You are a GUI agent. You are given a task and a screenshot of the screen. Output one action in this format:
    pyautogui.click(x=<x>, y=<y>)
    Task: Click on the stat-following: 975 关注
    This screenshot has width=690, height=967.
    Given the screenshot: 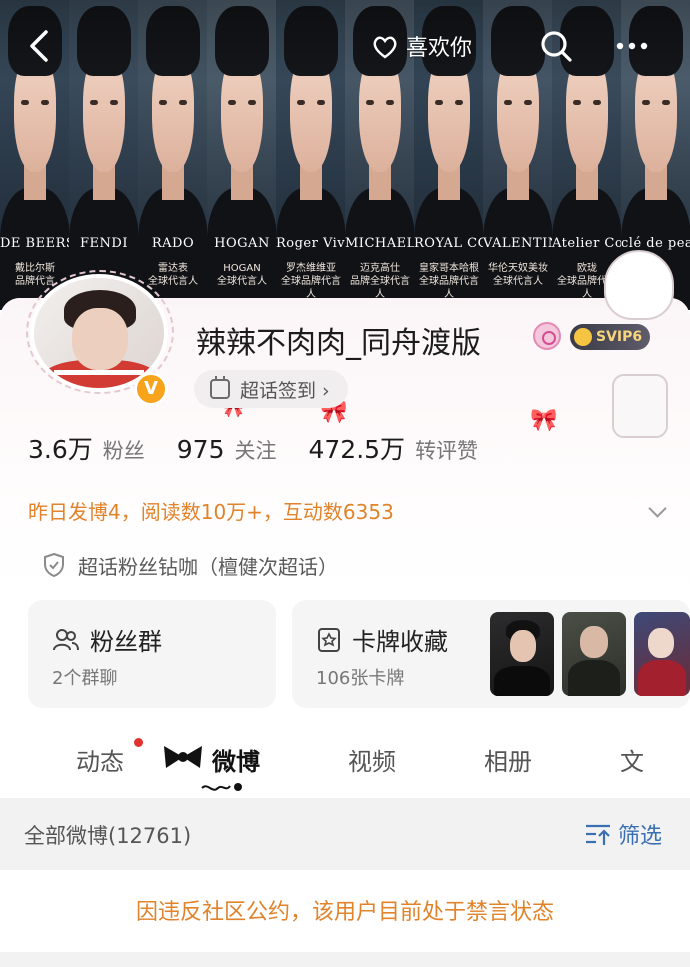 What is the action you would take?
    pyautogui.click(x=227, y=450)
    